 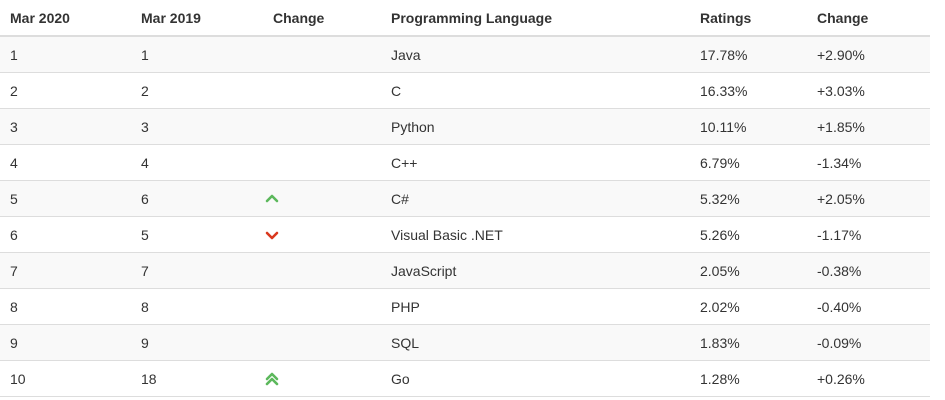 I want to click on rank-2020-cell: 8, so click(x=65, y=306).